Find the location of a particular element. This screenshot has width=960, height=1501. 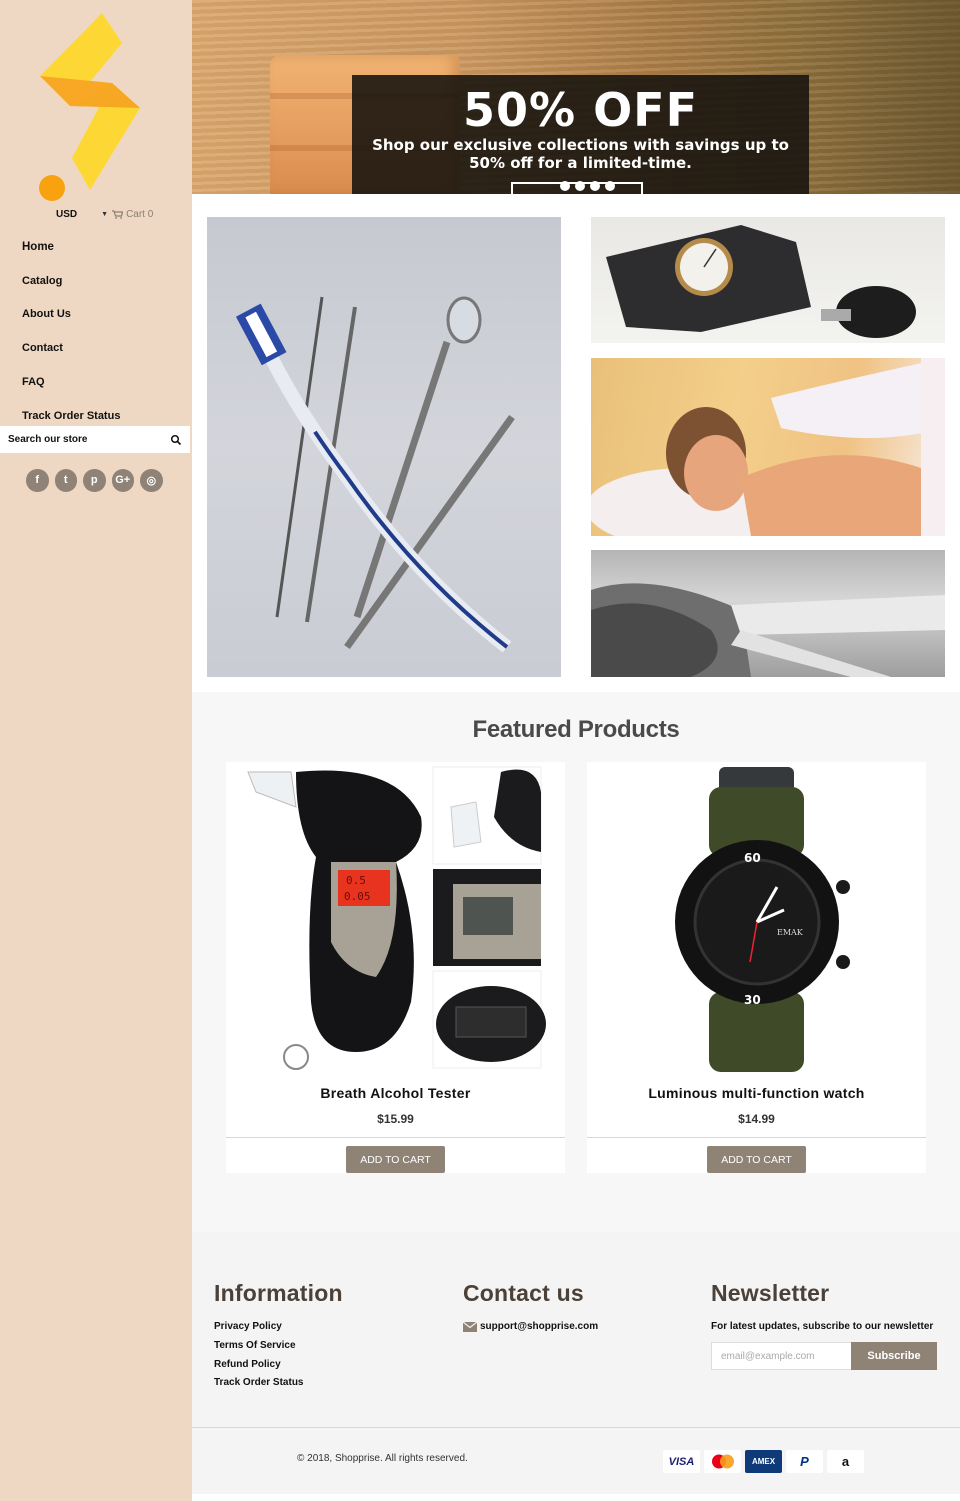

pinterest-icon: p is located at coordinates (94, 480).